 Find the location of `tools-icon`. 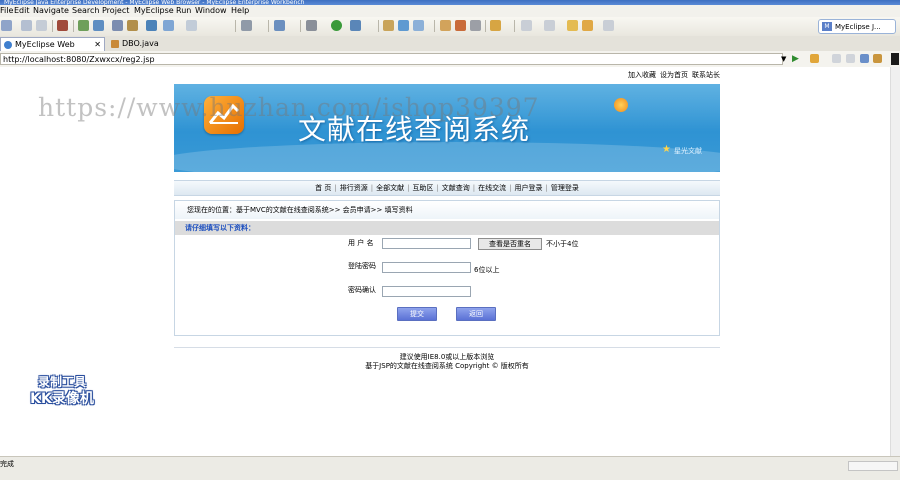

tools-icon is located at coordinates (191, 25).